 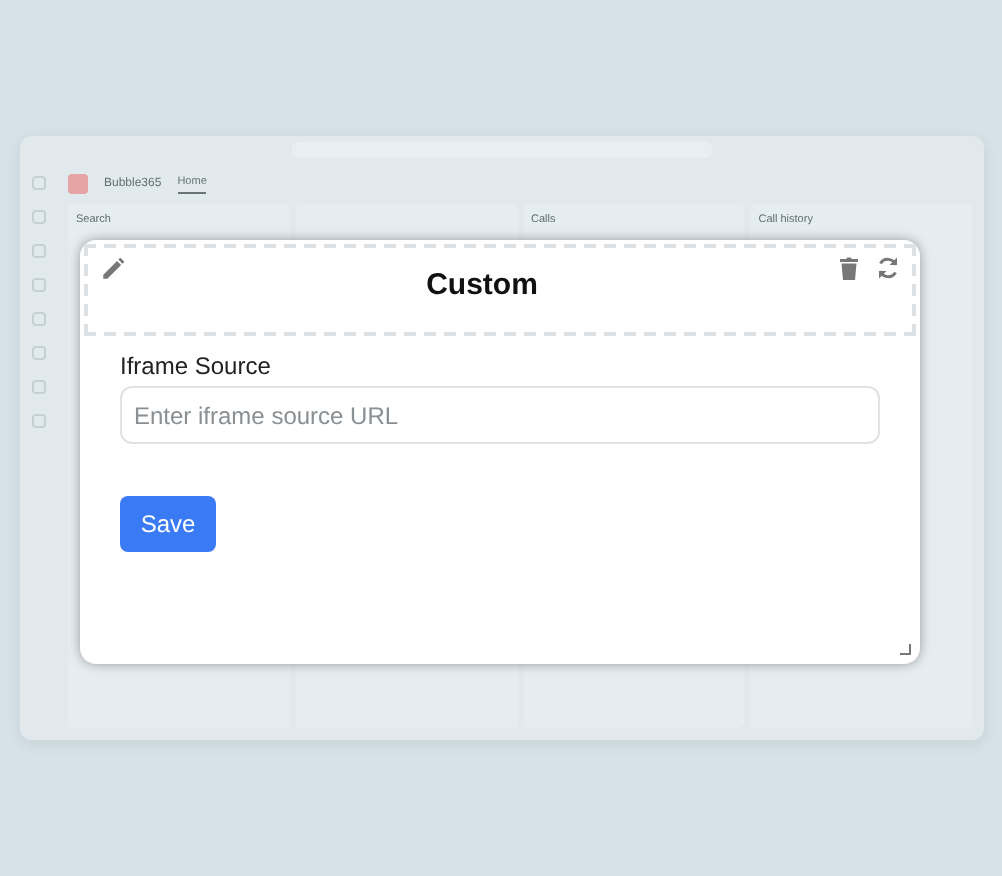 What do you see at coordinates (482, 286) in the screenshot?
I see `modal-title: Custom` at bounding box center [482, 286].